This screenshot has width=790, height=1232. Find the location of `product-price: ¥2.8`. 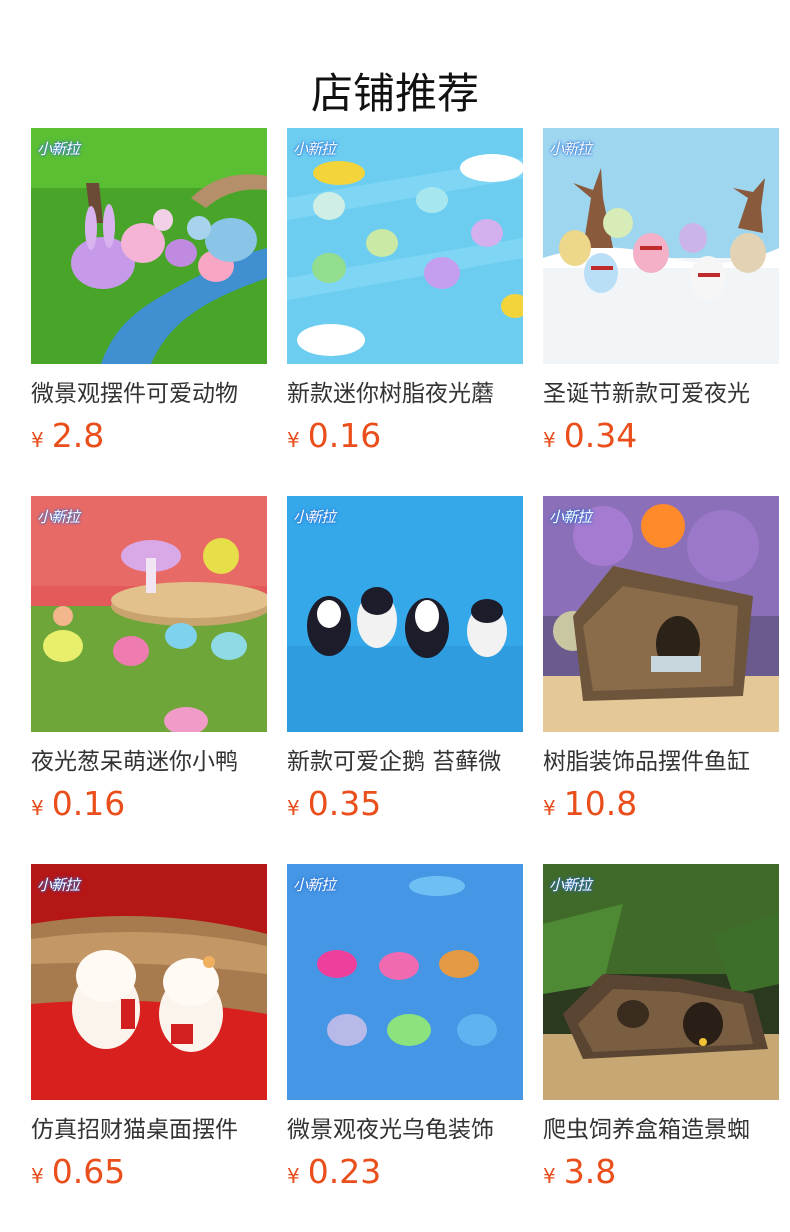

product-price: ¥2.8 is located at coordinates (67, 436).